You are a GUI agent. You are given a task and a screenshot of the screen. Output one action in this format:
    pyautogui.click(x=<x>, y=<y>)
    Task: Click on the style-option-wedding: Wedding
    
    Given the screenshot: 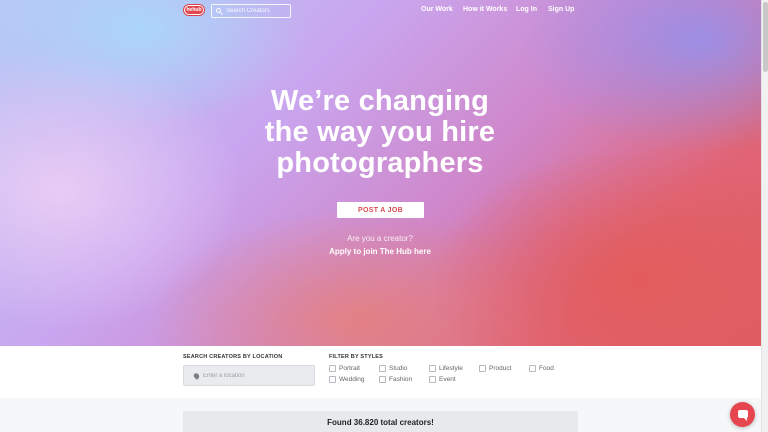 What is the action you would take?
    pyautogui.click(x=347, y=379)
    